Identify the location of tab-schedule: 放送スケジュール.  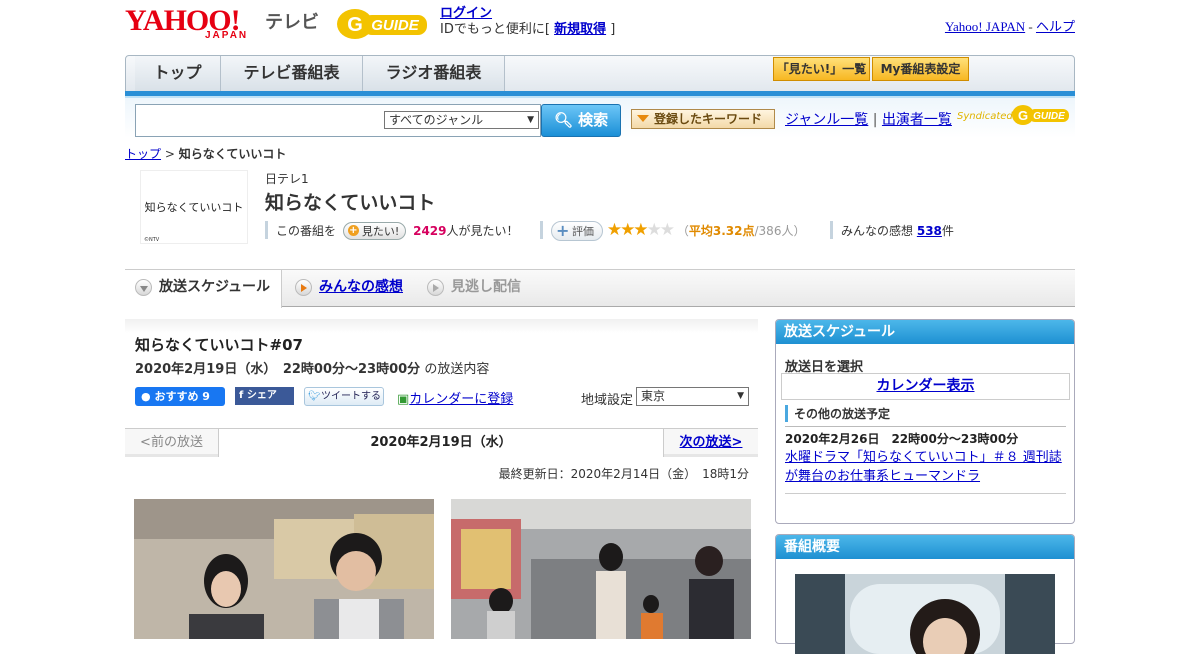
(203, 289).